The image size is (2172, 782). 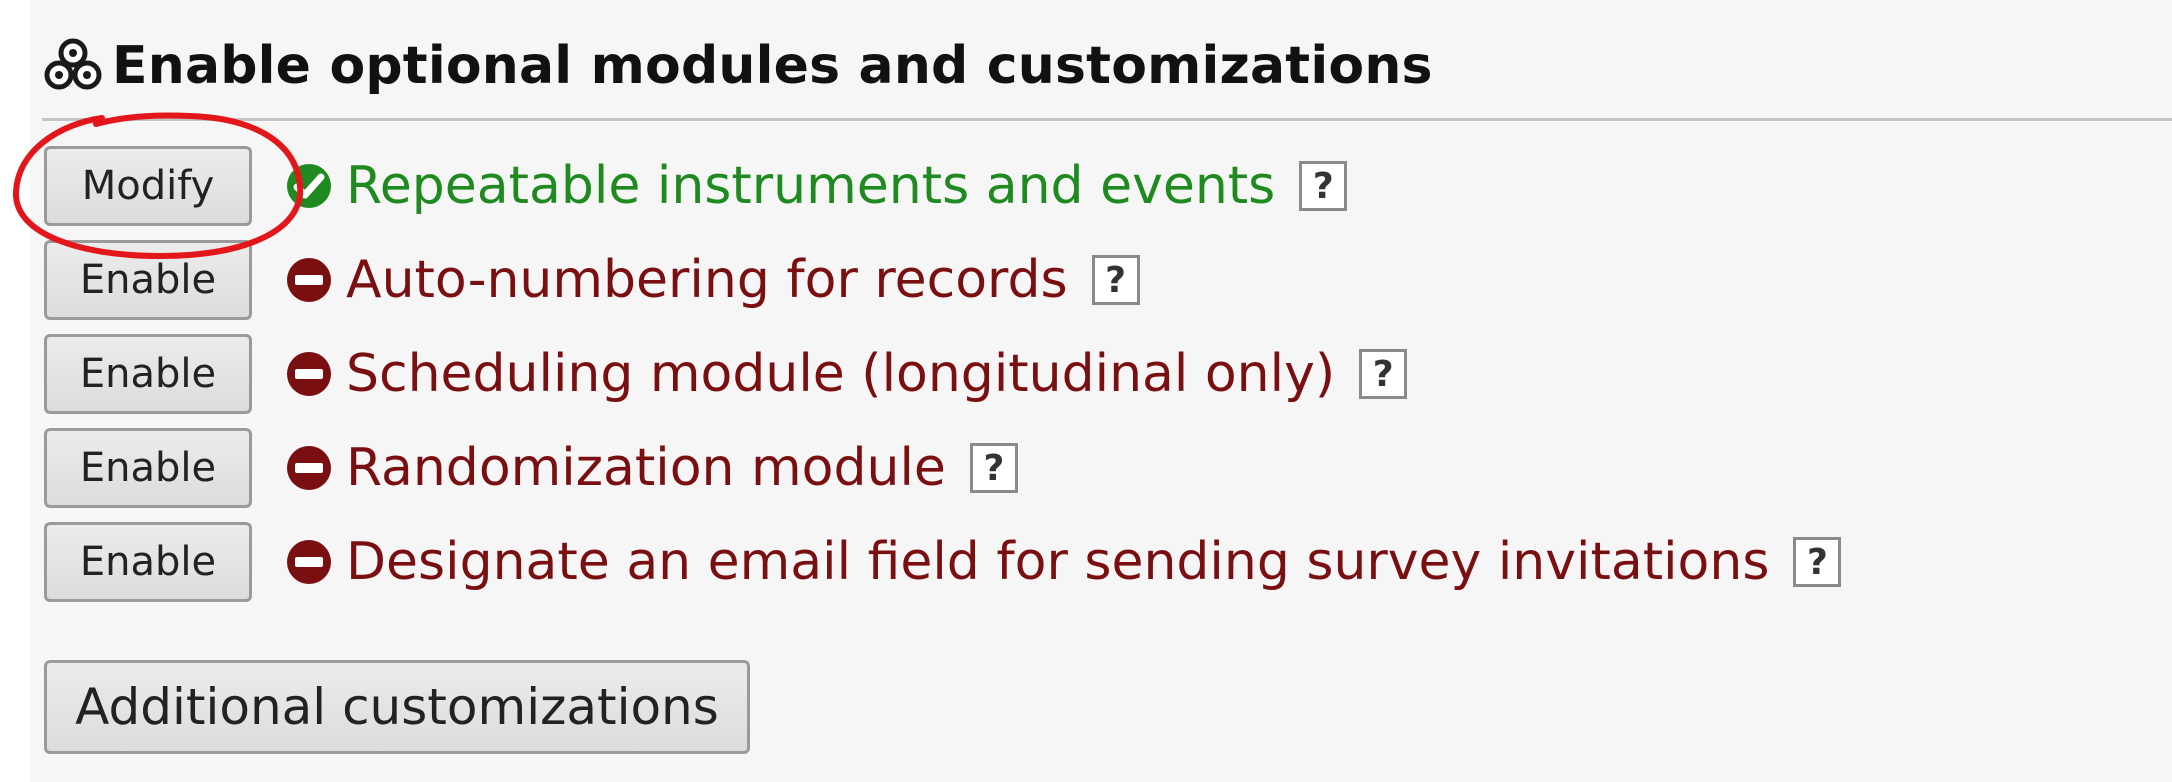 What do you see at coordinates (148, 186) in the screenshot?
I see `modify-button: Modify` at bounding box center [148, 186].